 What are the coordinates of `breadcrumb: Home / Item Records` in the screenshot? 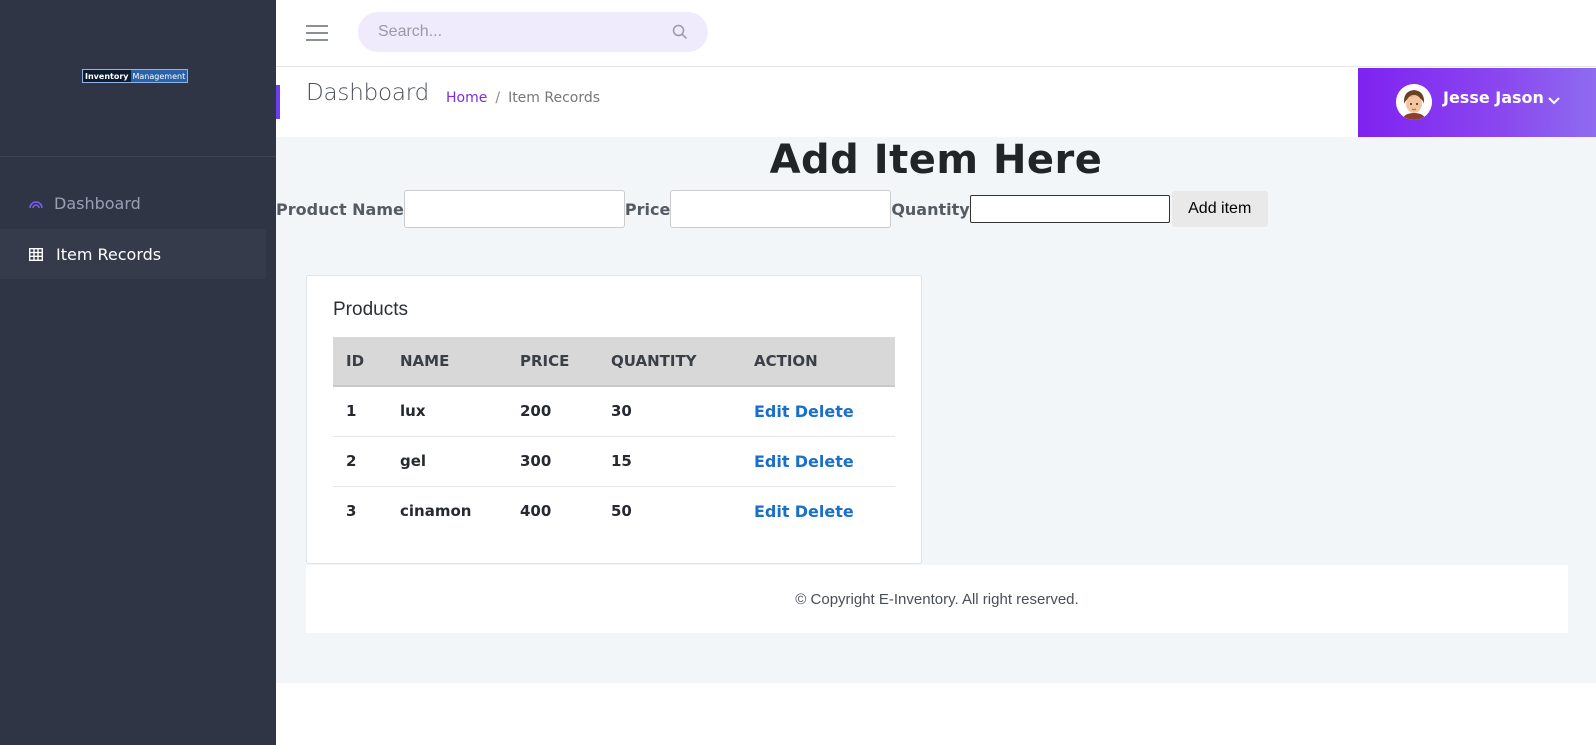 It's located at (523, 98).